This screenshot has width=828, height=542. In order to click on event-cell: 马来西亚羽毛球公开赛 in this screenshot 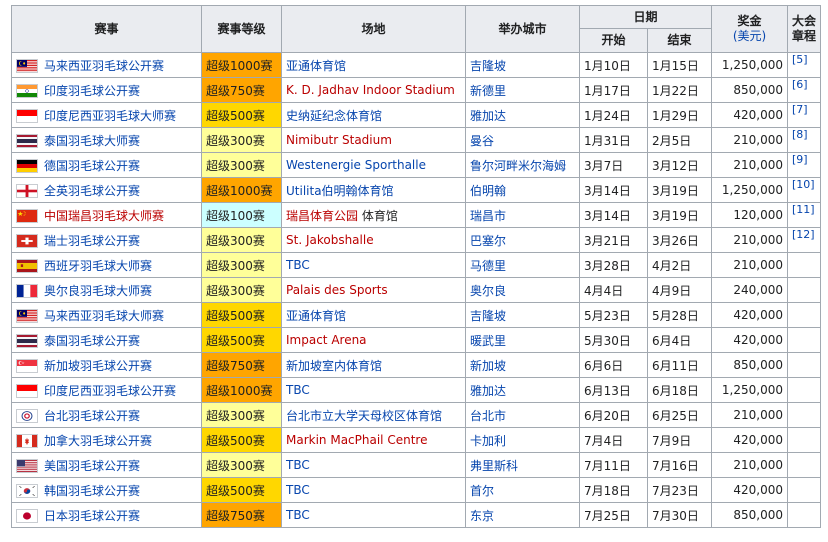, I will do `click(106, 65)`.